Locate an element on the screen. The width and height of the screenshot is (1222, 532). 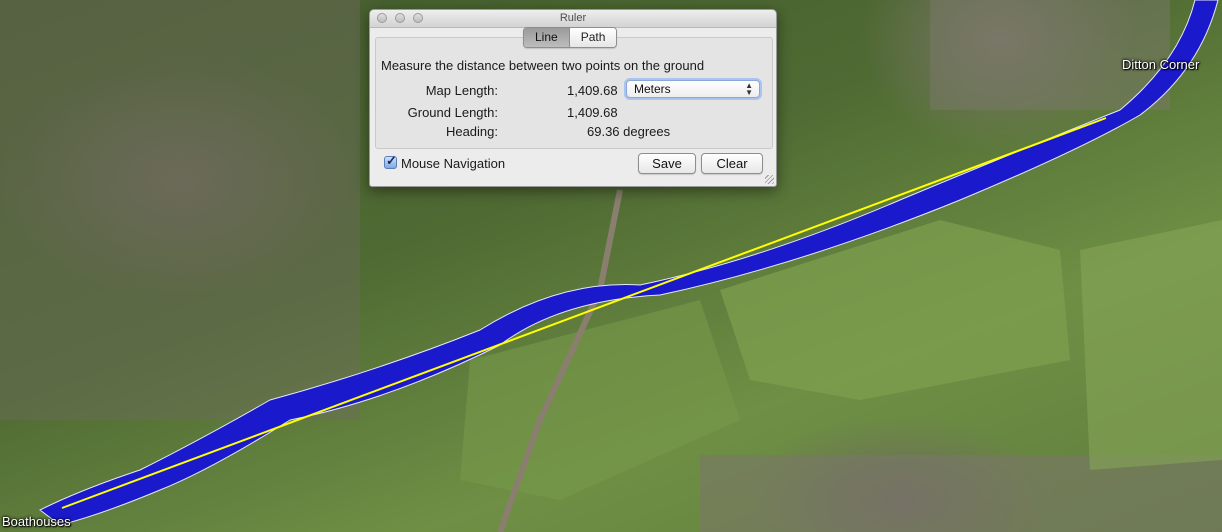
ground-length-value: 1,409.68 is located at coordinates (592, 112).